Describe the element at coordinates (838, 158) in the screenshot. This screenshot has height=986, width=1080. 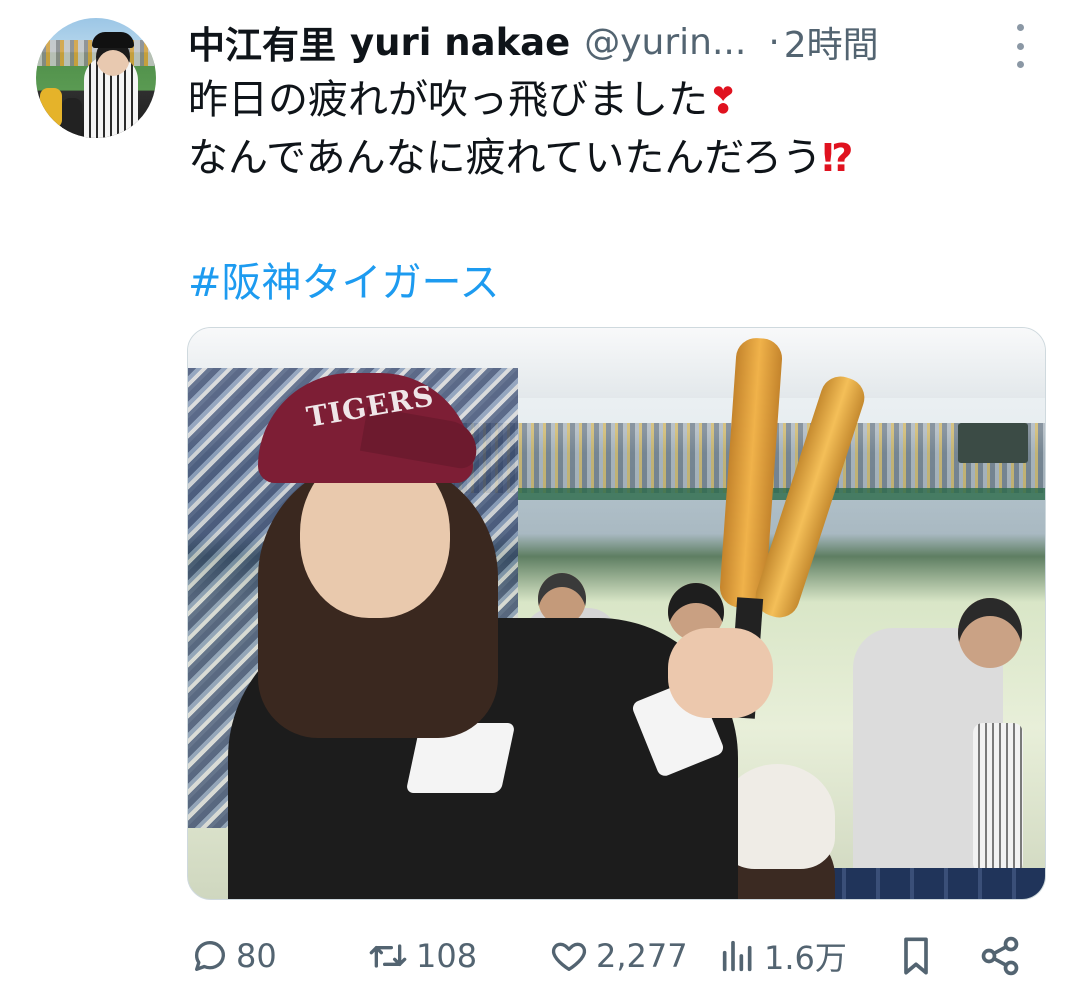
I see `exclamation-question-emoji: ⁉` at that location.